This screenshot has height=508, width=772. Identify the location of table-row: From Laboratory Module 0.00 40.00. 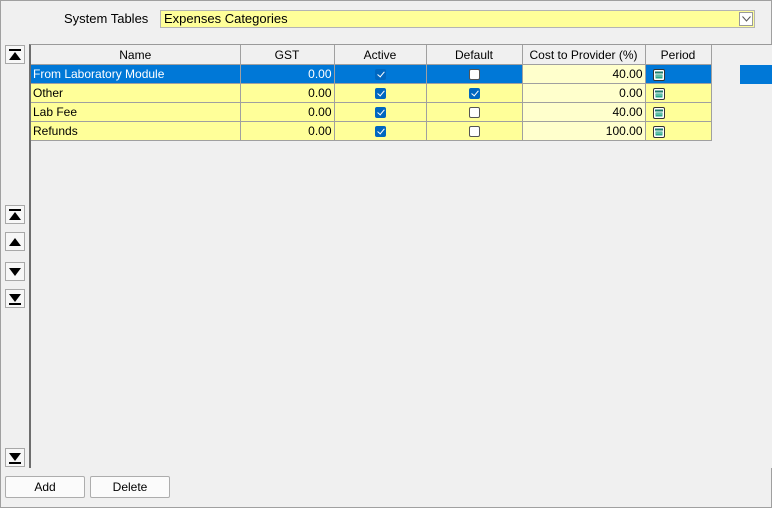
(371, 74).